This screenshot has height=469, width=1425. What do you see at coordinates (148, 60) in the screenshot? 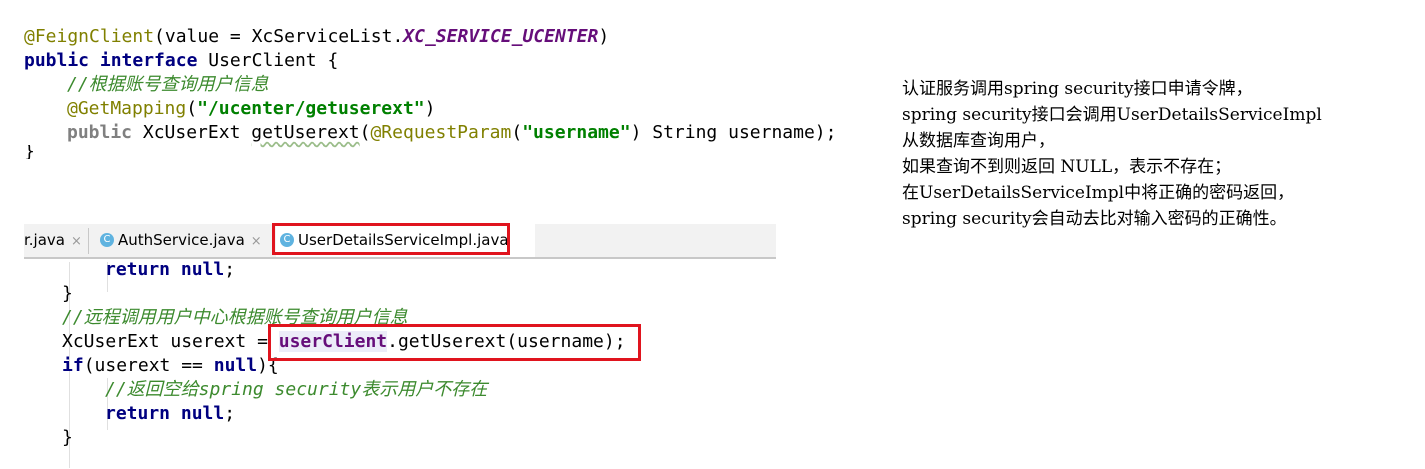
I see `keyword: interface` at bounding box center [148, 60].